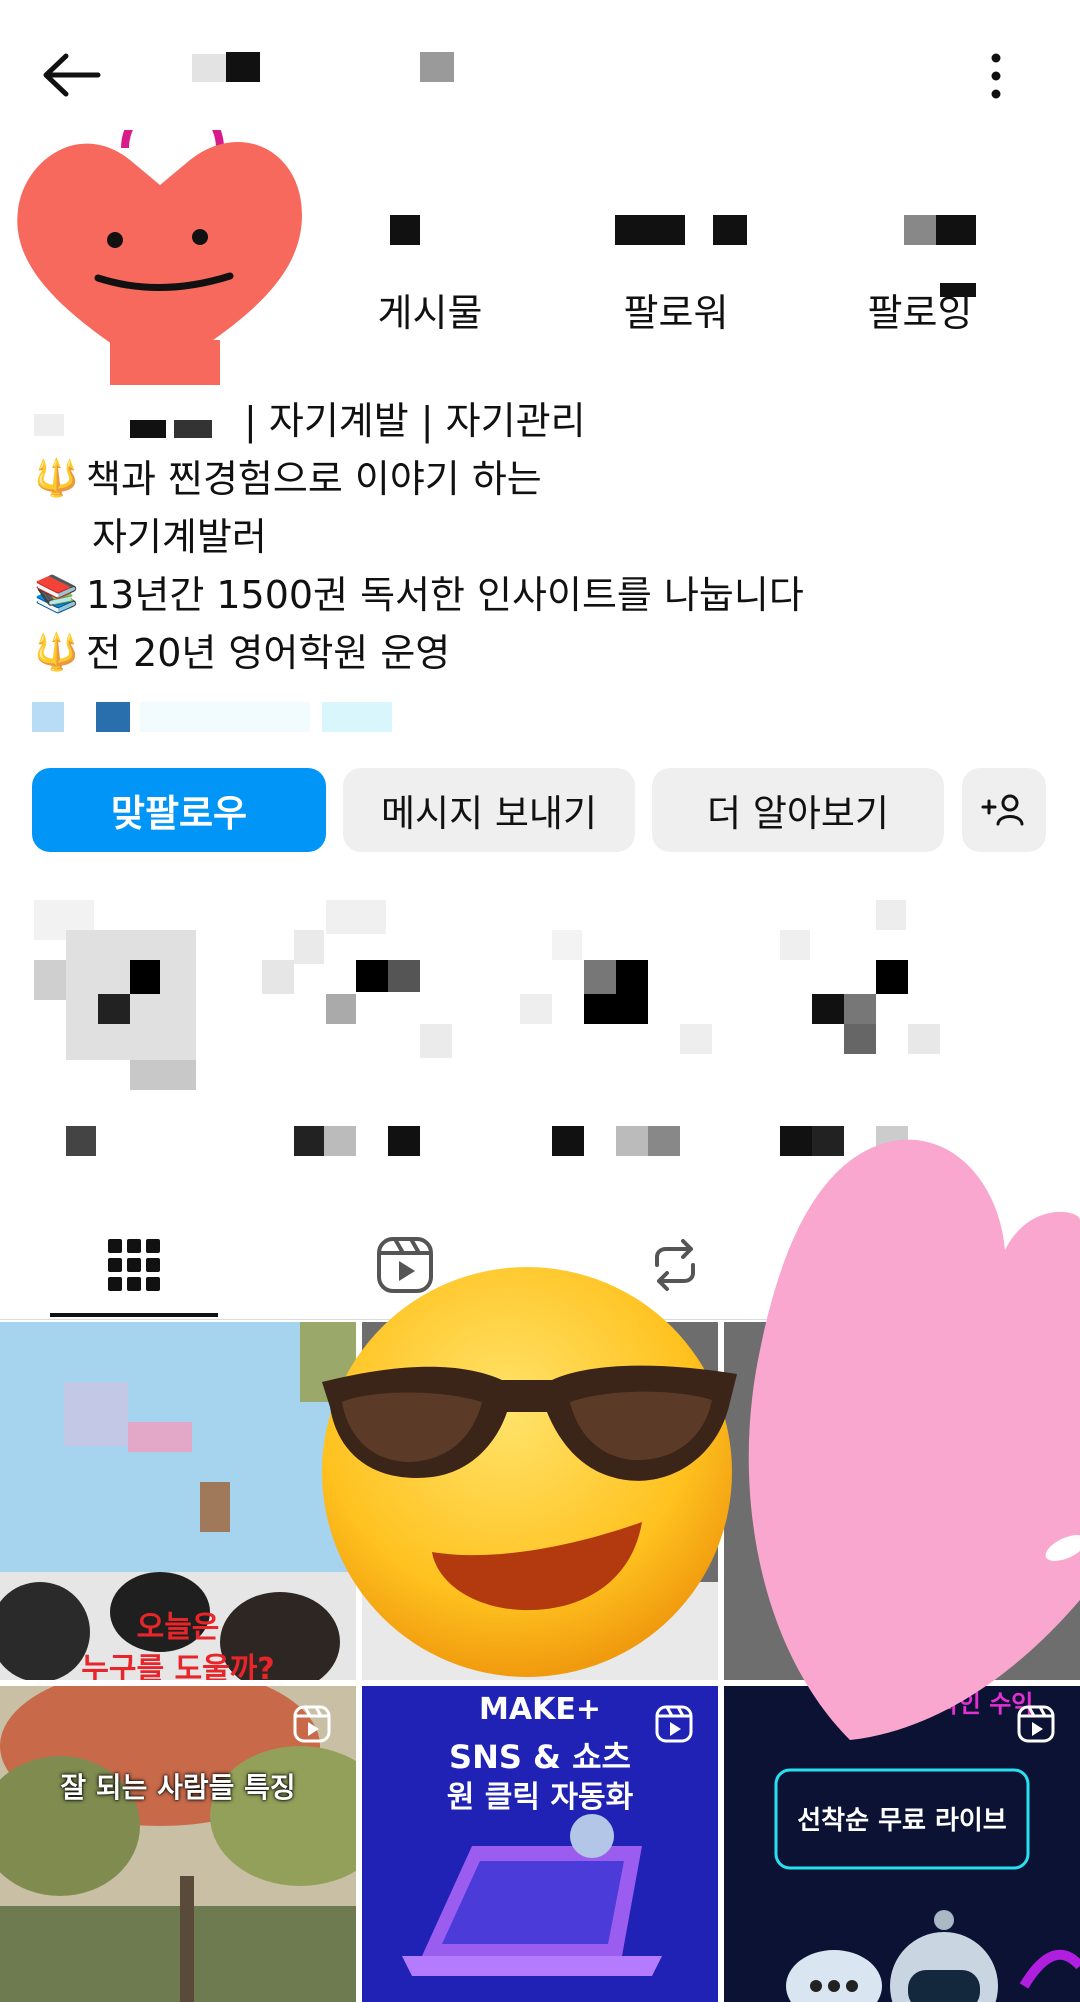 The height and width of the screenshot is (2002, 1080). What do you see at coordinates (540, 75) in the screenshot?
I see `top-bar` at bounding box center [540, 75].